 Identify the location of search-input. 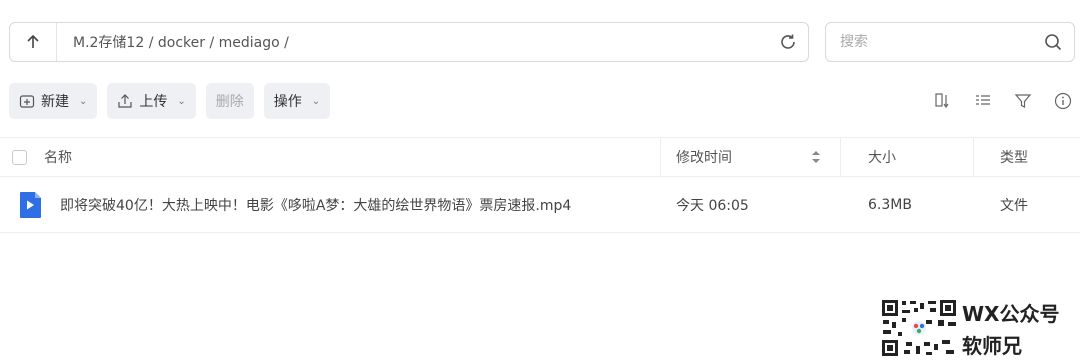
(941, 42).